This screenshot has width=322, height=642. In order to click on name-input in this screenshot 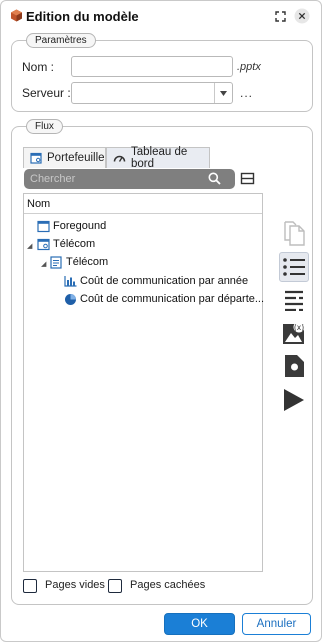, I will do `click(152, 66)`.